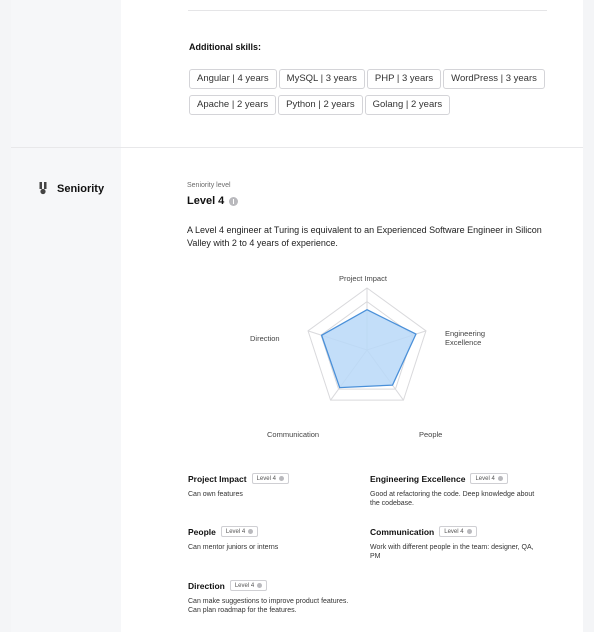  Describe the element at coordinates (215, 494) in the screenshot. I see `dimension-description: Can own features` at that location.